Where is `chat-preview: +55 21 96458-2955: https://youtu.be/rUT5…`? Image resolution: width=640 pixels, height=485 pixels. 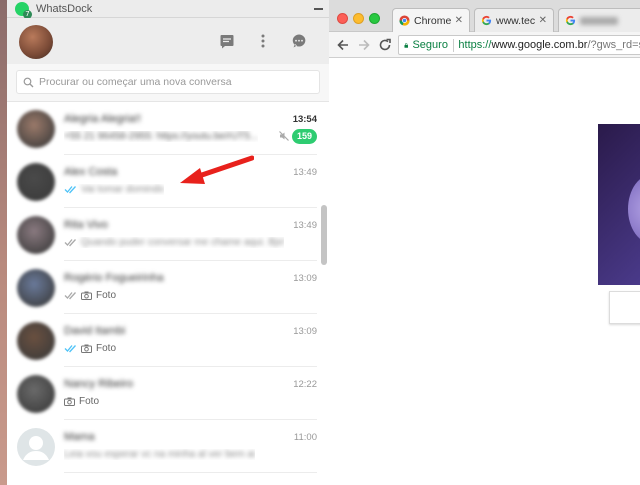 chat-preview: +55 21 96458-2955: https://youtu.be/rUT5… is located at coordinates (161, 136).